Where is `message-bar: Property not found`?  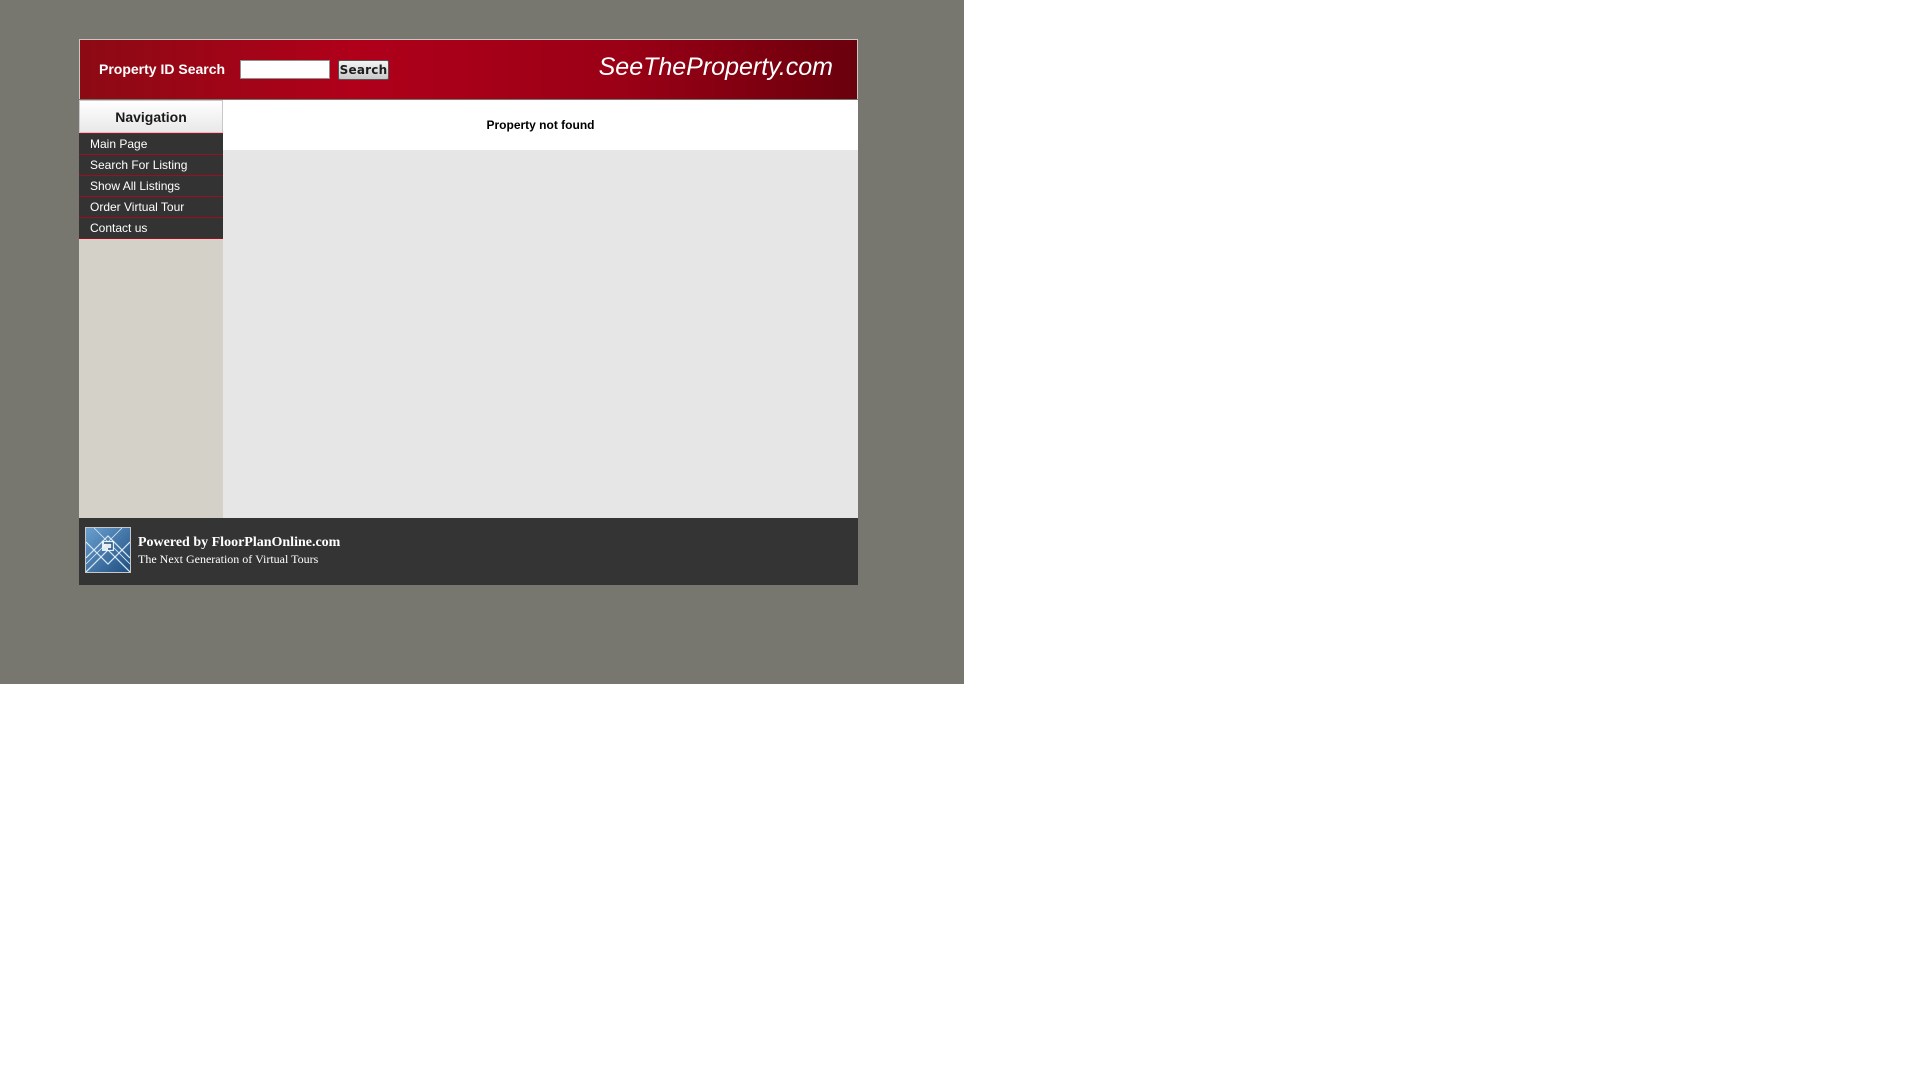
message-bar: Property not found is located at coordinates (540, 125).